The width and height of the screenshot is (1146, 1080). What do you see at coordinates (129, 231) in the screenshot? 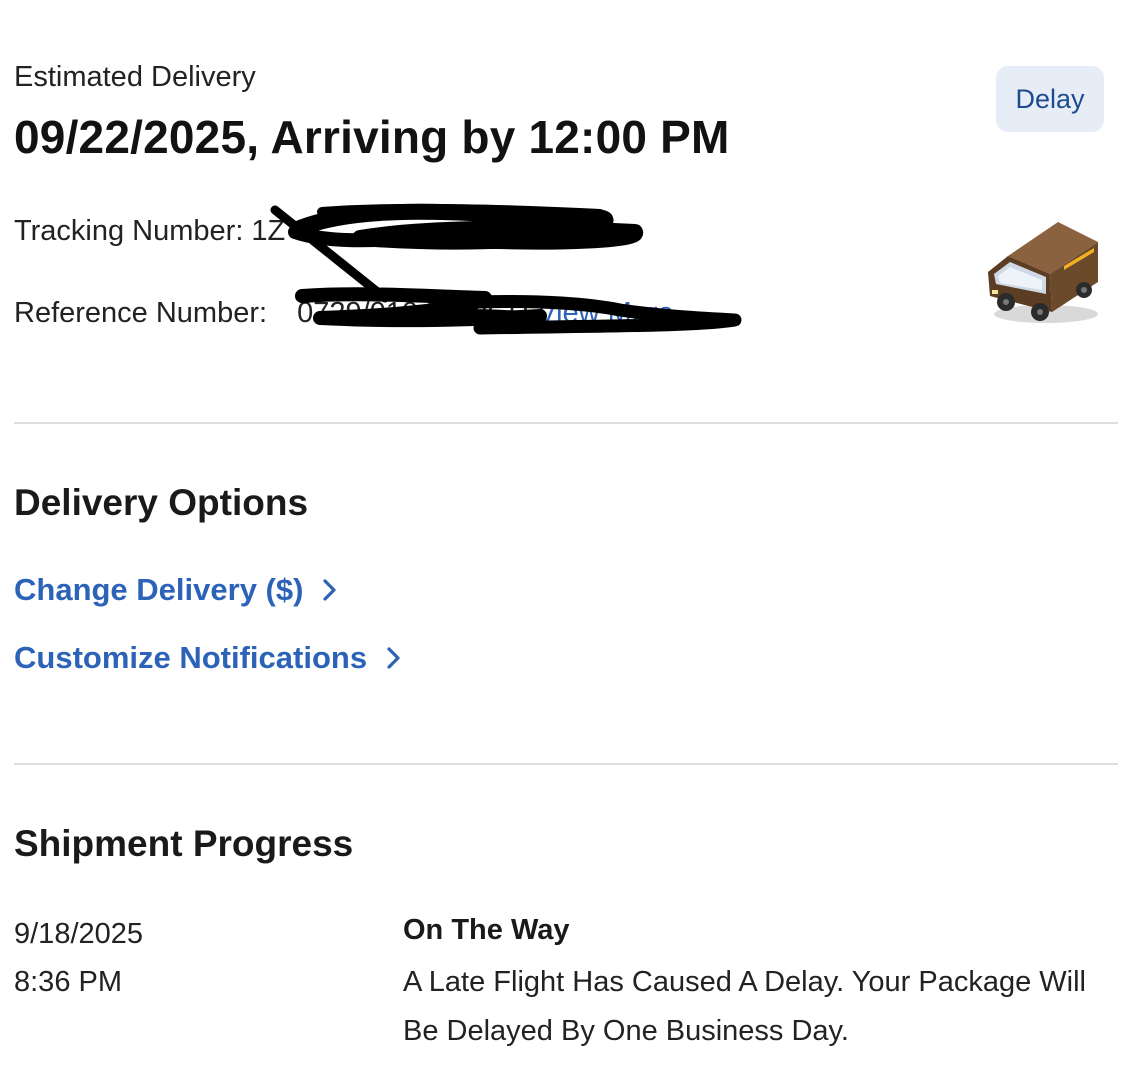
I see `tracking-number-label: Tracking Number:` at bounding box center [129, 231].